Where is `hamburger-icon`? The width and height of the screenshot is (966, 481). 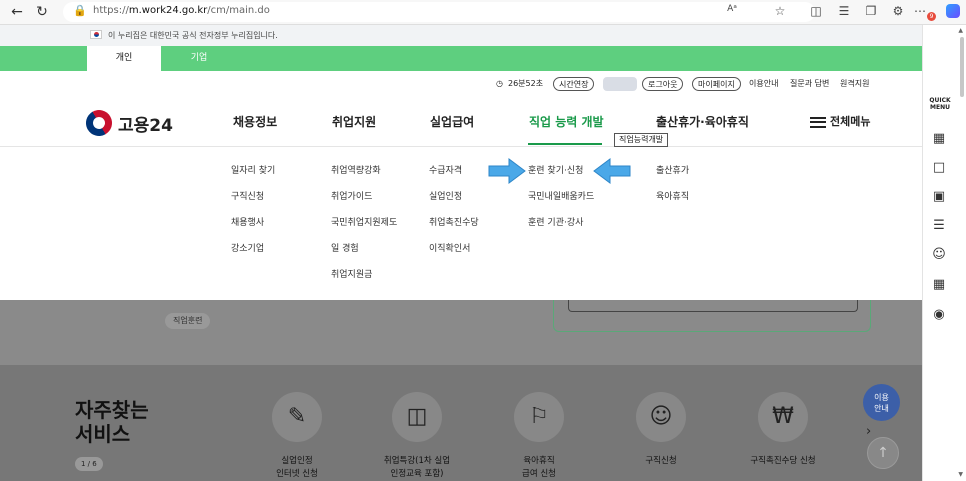 hamburger-icon is located at coordinates (818, 122).